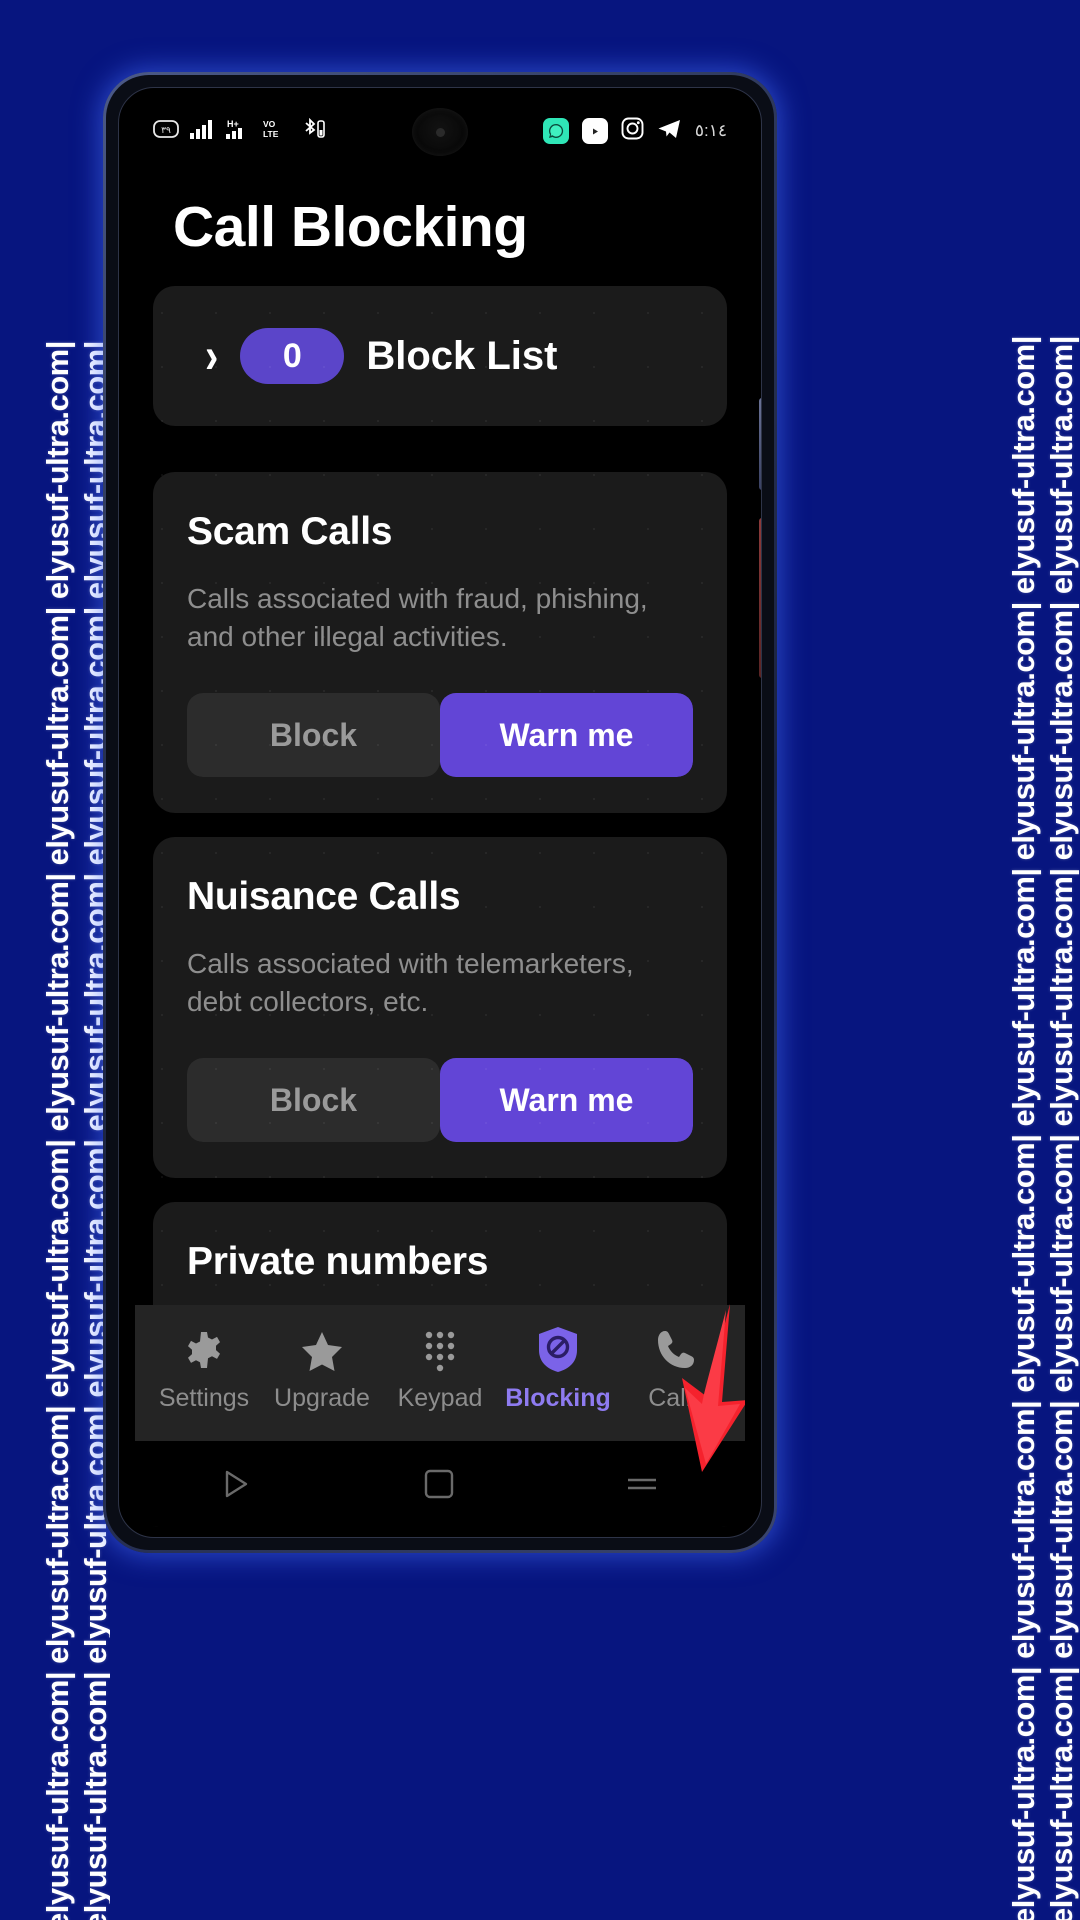  Describe the element at coordinates (204, 1398) in the screenshot. I see `nav-label-settings: Settings` at that location.